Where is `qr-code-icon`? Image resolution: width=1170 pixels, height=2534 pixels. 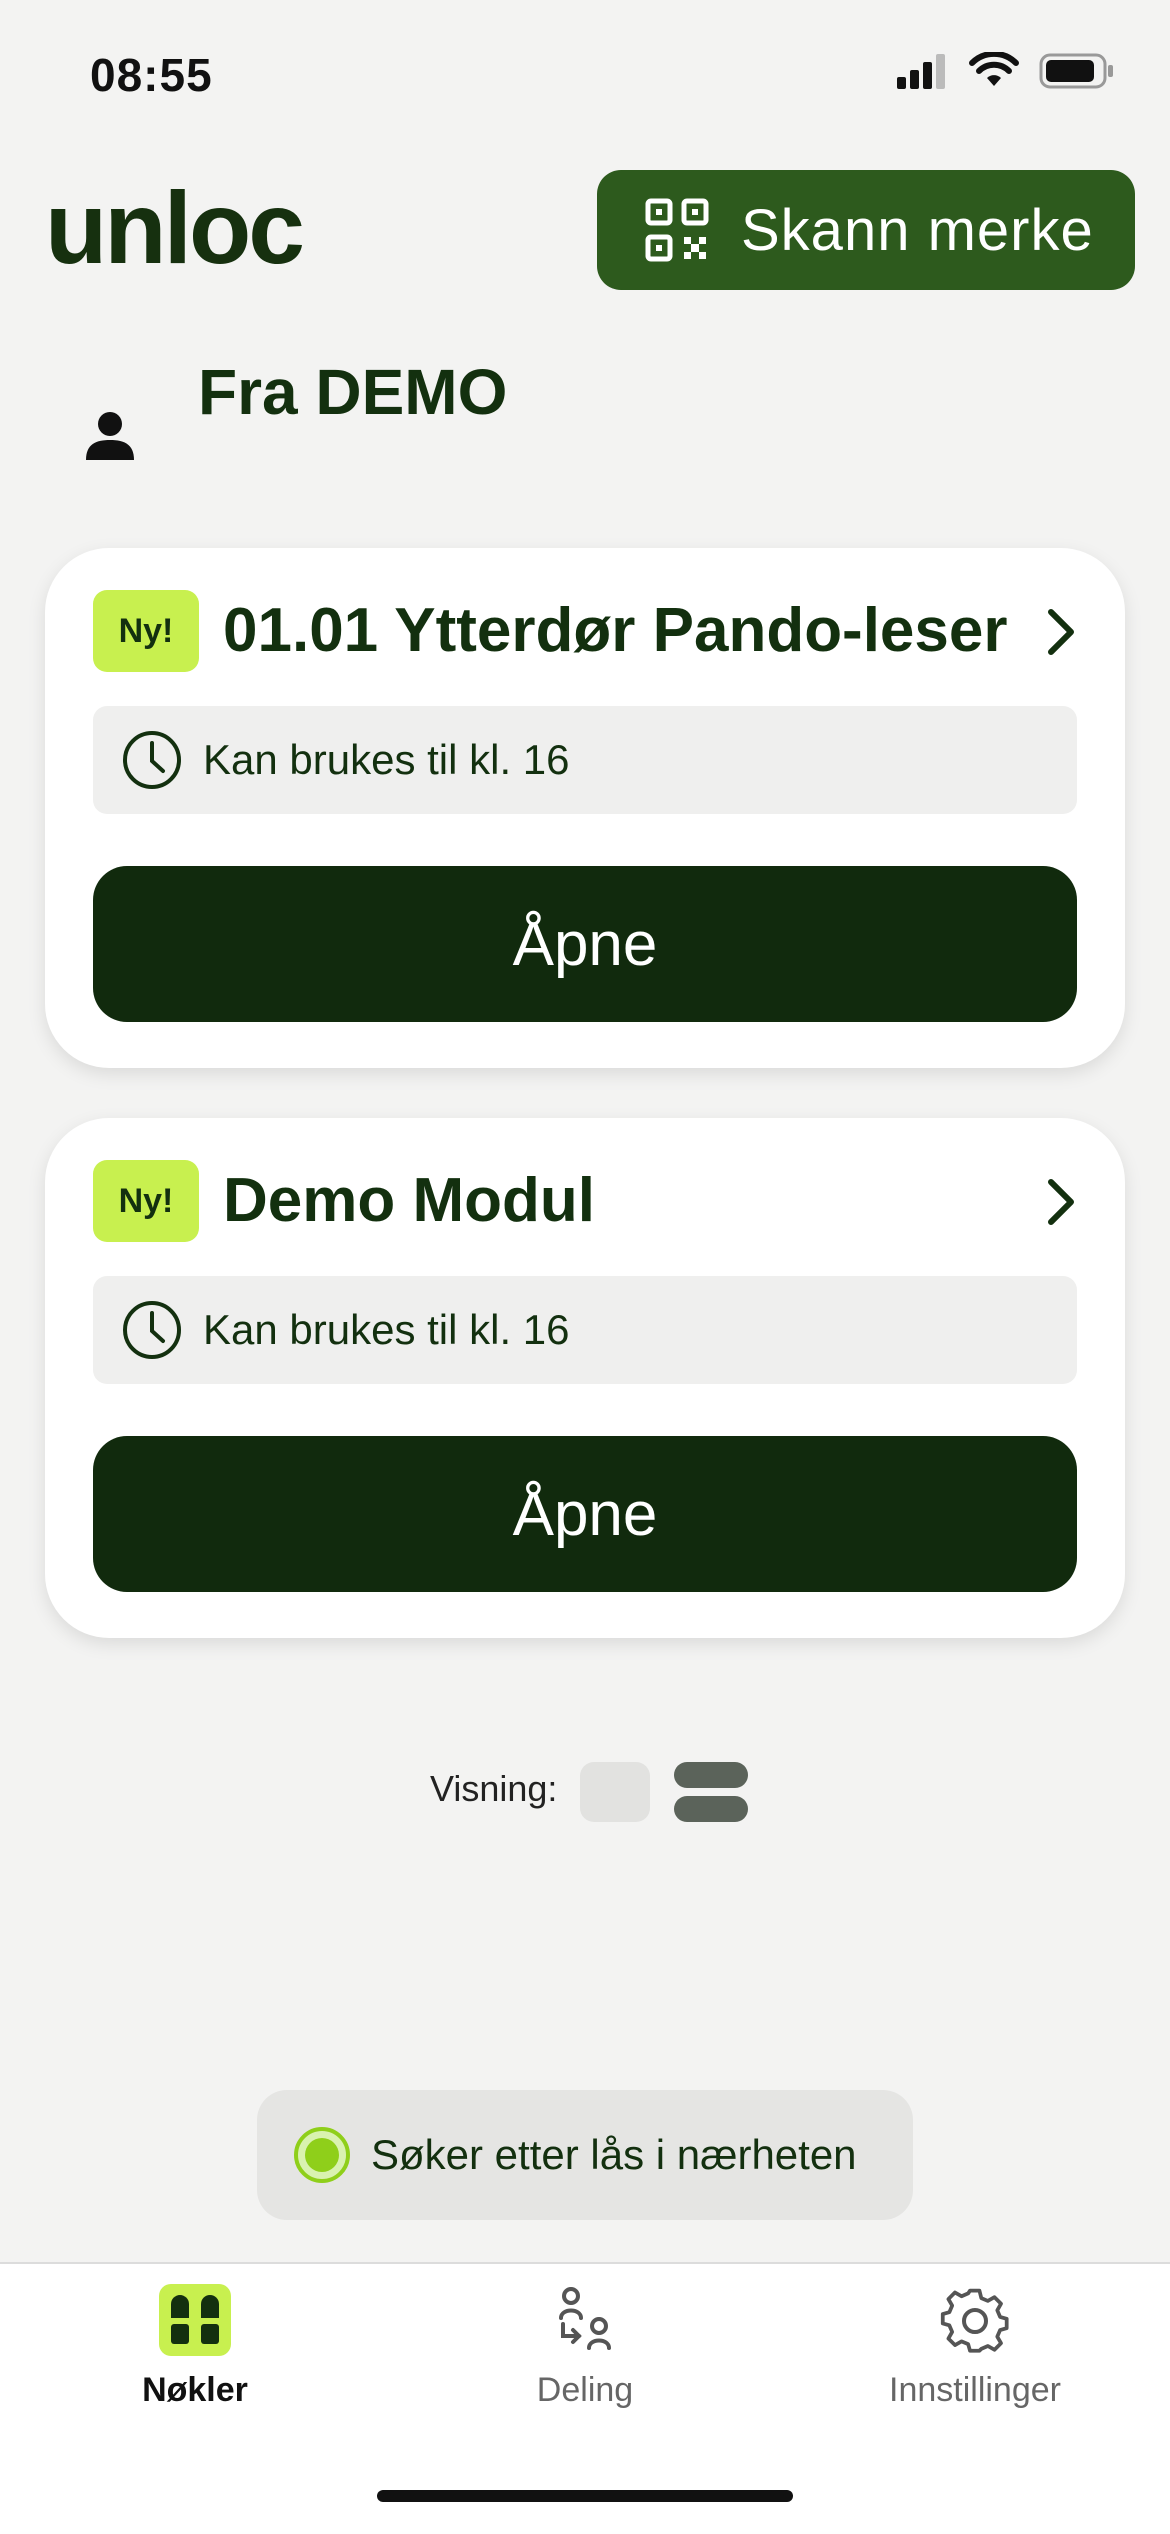 qr-code-icon is located at coordinates (677, 230).